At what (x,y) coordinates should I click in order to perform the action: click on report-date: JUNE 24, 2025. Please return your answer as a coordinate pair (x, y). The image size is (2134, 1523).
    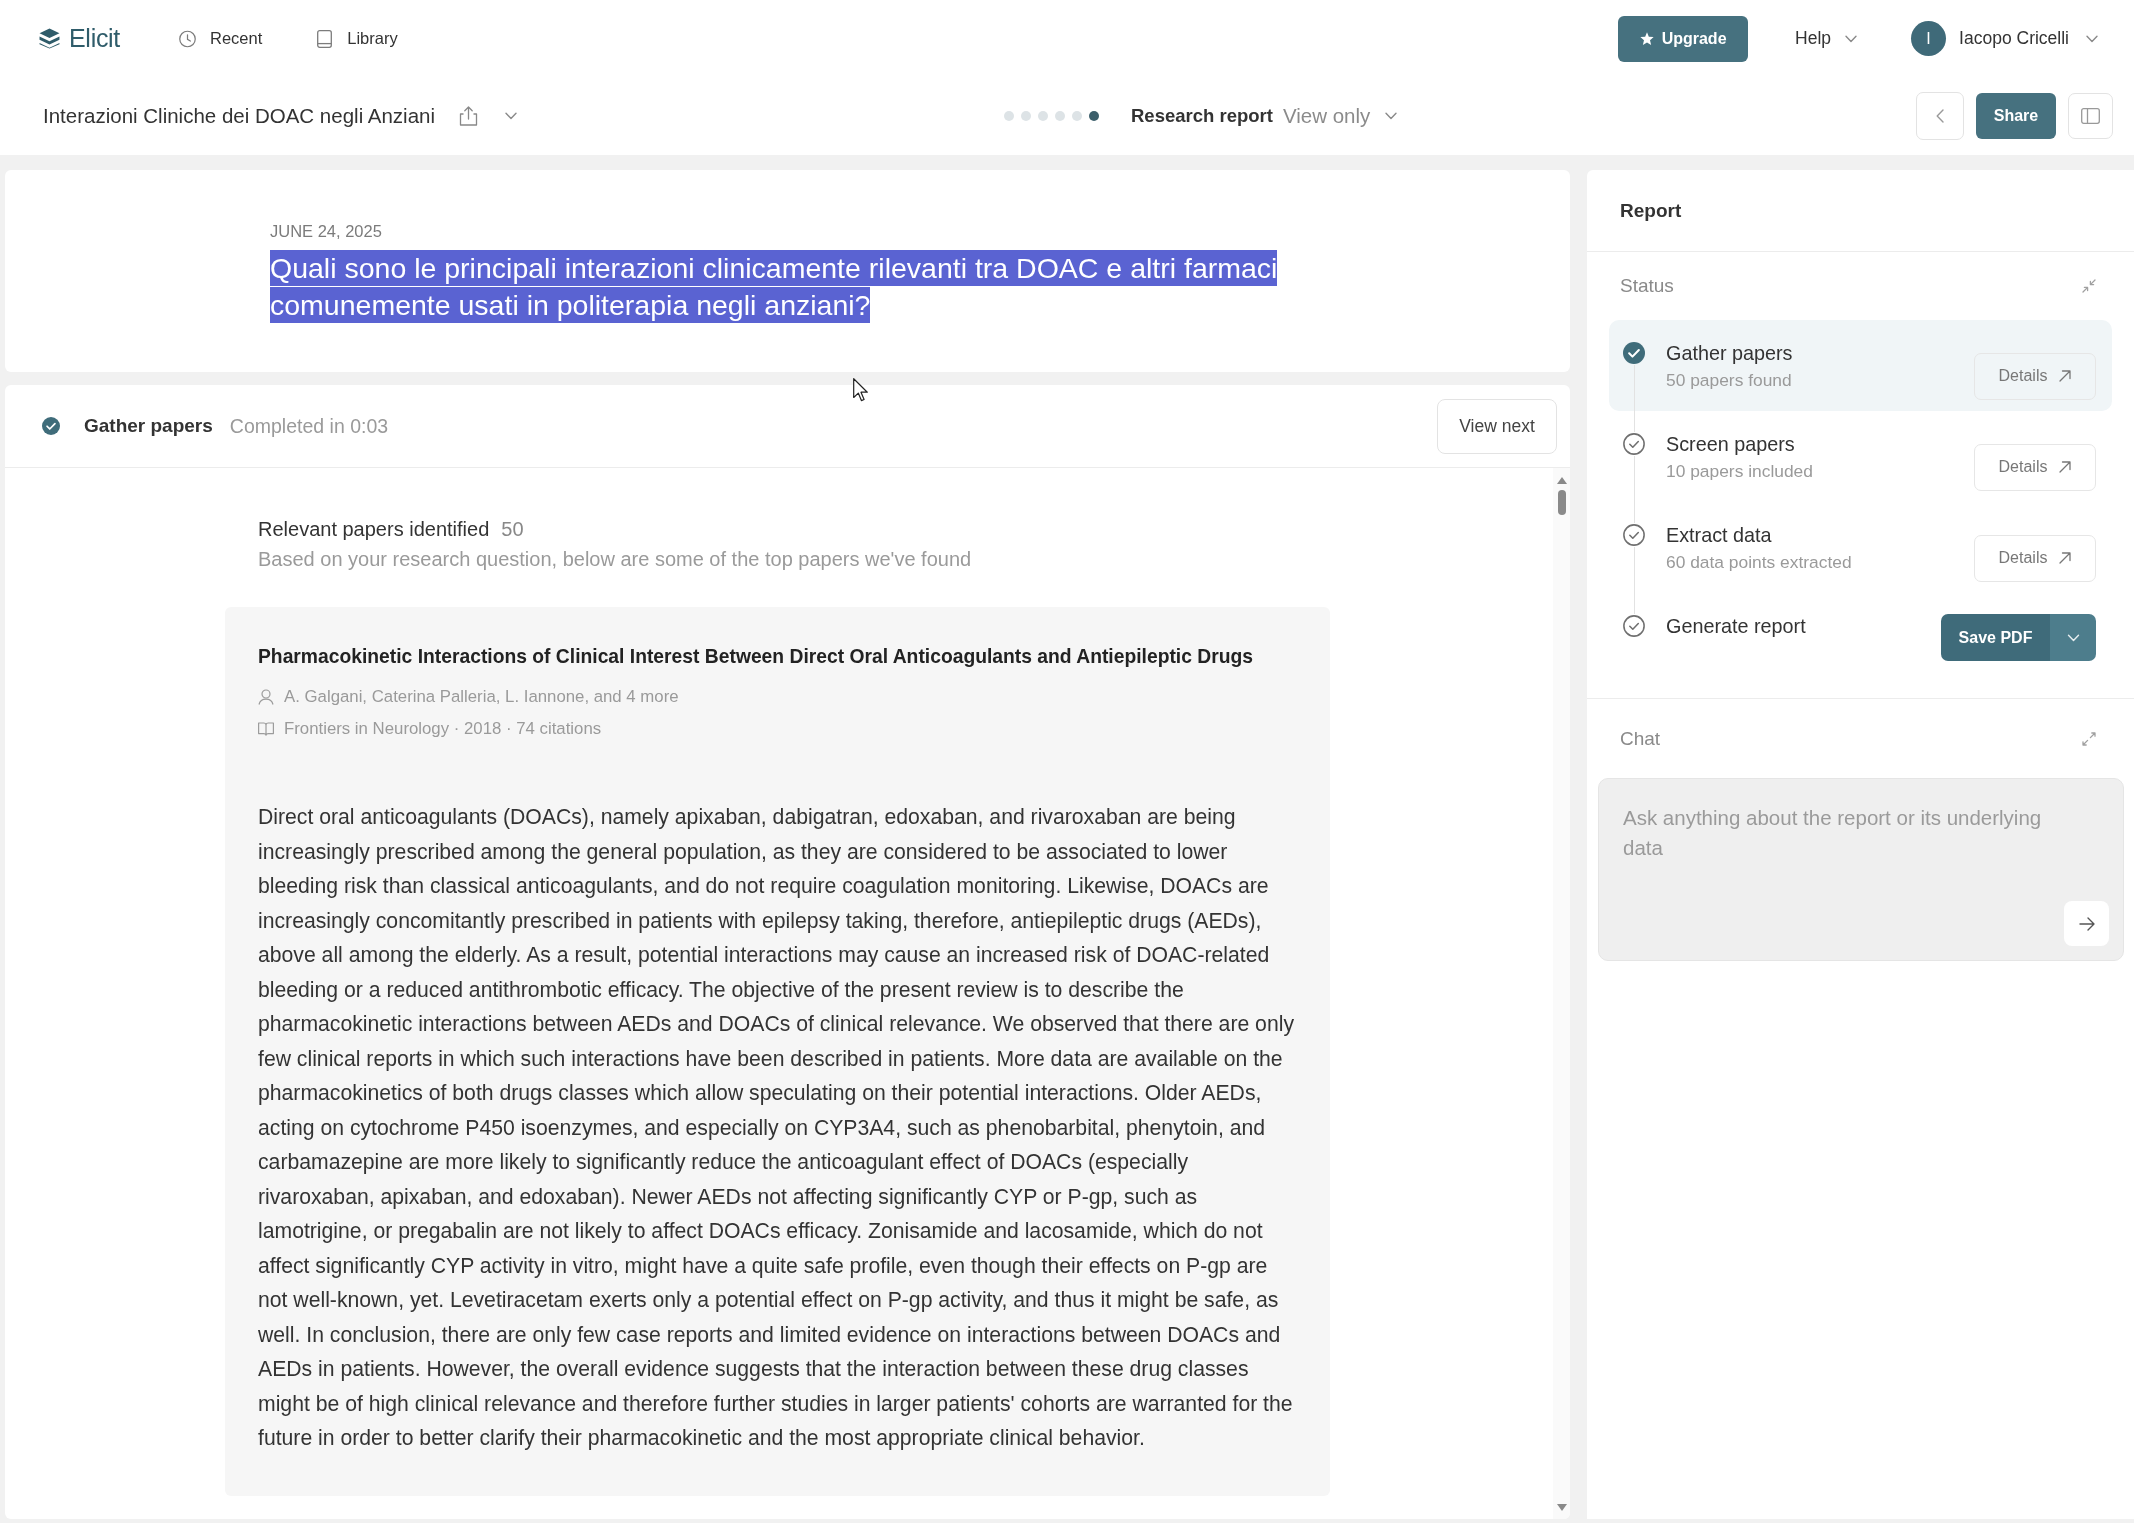
    Looking at the image, I should click on (326, 231).